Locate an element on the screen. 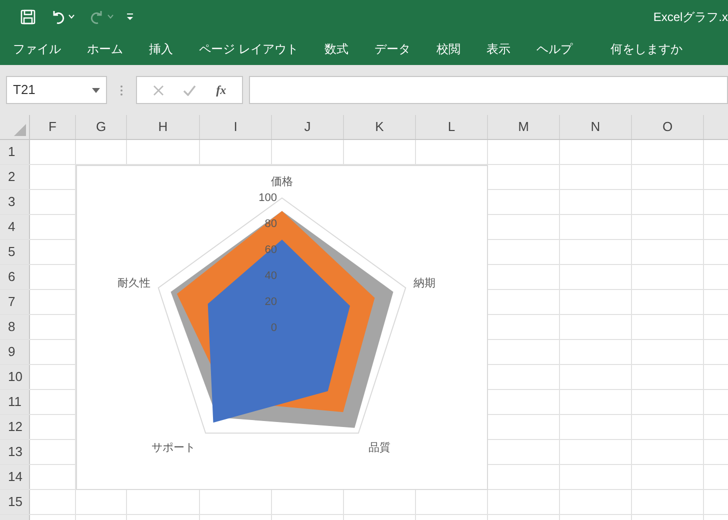 The image size is (728, 520). category-label: 納期 is located at coordinates (425, 284).